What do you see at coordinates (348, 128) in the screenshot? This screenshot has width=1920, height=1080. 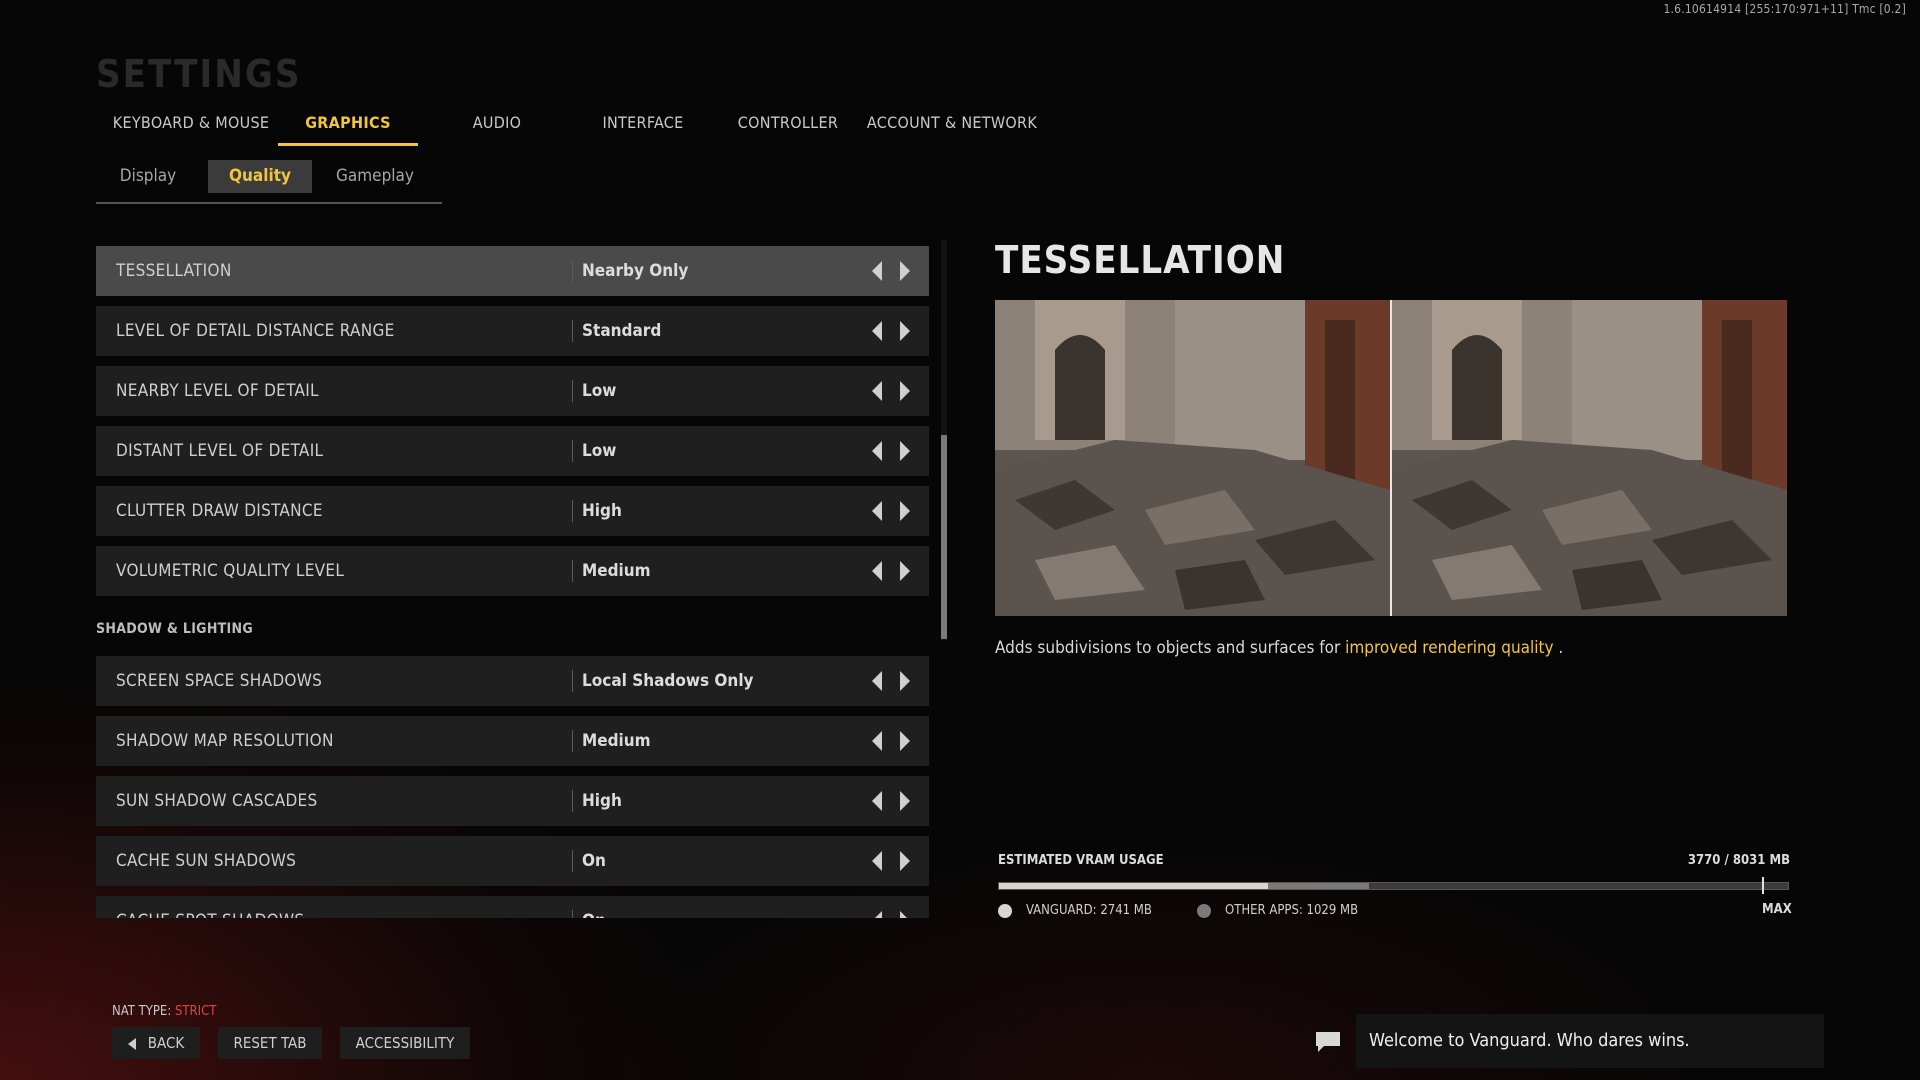 I see `tab-graphics: GRAPHICS` at bounding box center [348, 128].